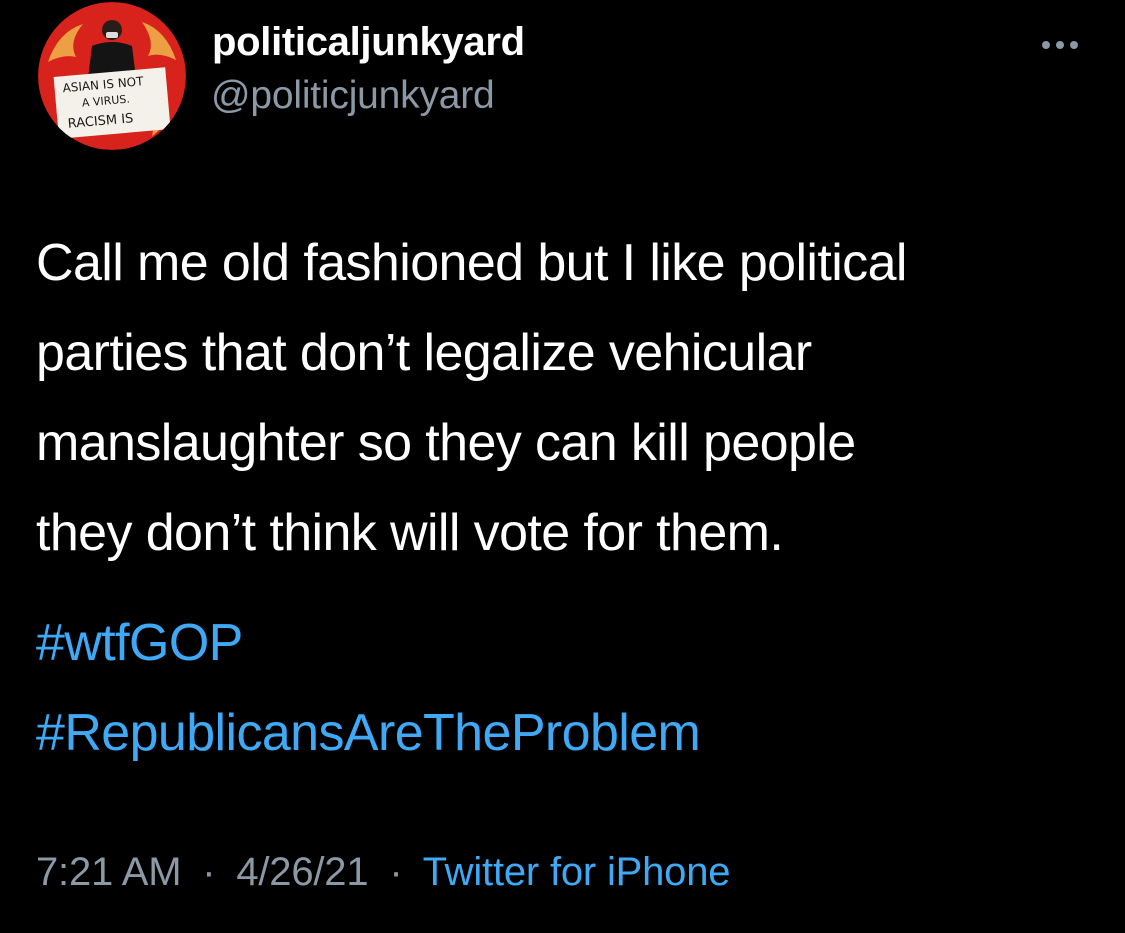  Describe the element at coordinates (109, 872) in the screenshot. I see `tweet-time: 7:21 AM` at that location.